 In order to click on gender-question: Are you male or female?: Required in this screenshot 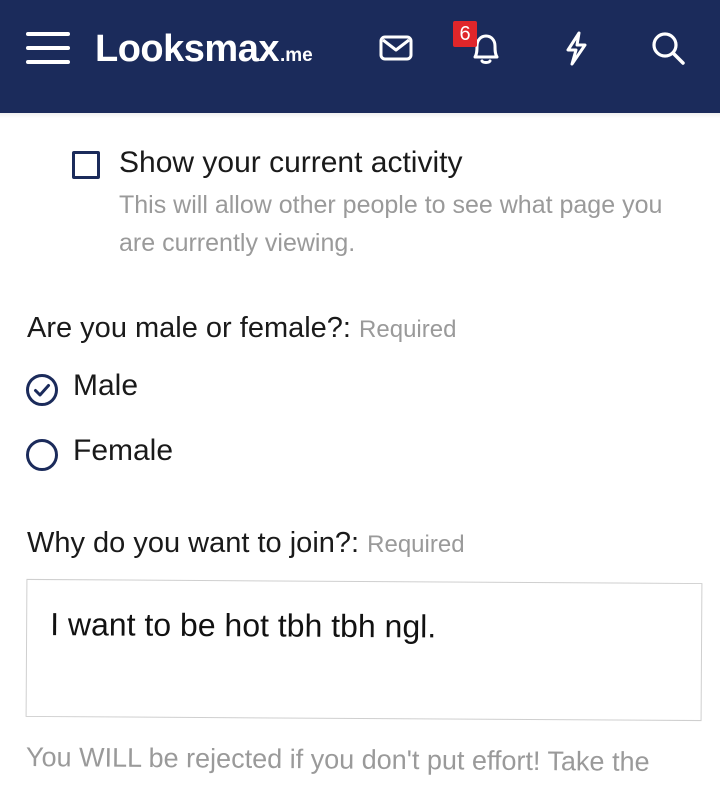, I will do `click(241, 328)`.